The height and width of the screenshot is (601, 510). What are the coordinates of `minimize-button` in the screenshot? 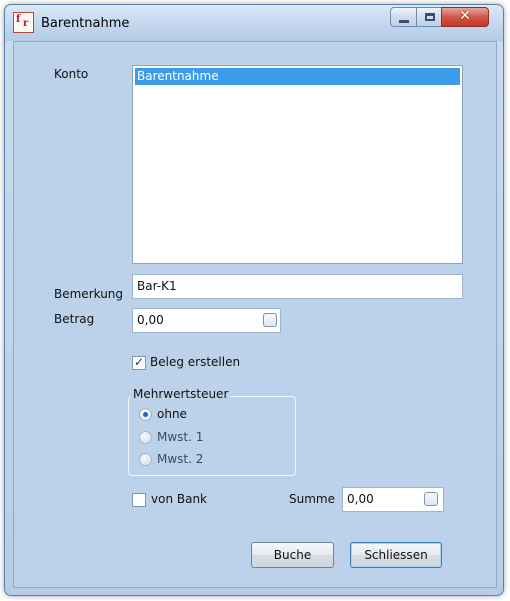 It's located at (403, 17).